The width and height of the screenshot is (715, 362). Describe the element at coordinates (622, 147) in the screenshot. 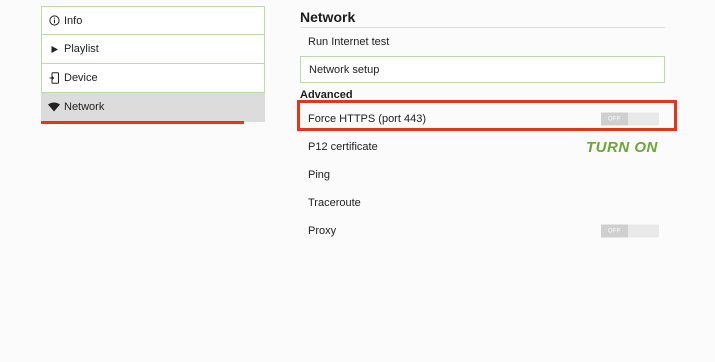

I see `turn-on-callout: TURN ON` at that location.